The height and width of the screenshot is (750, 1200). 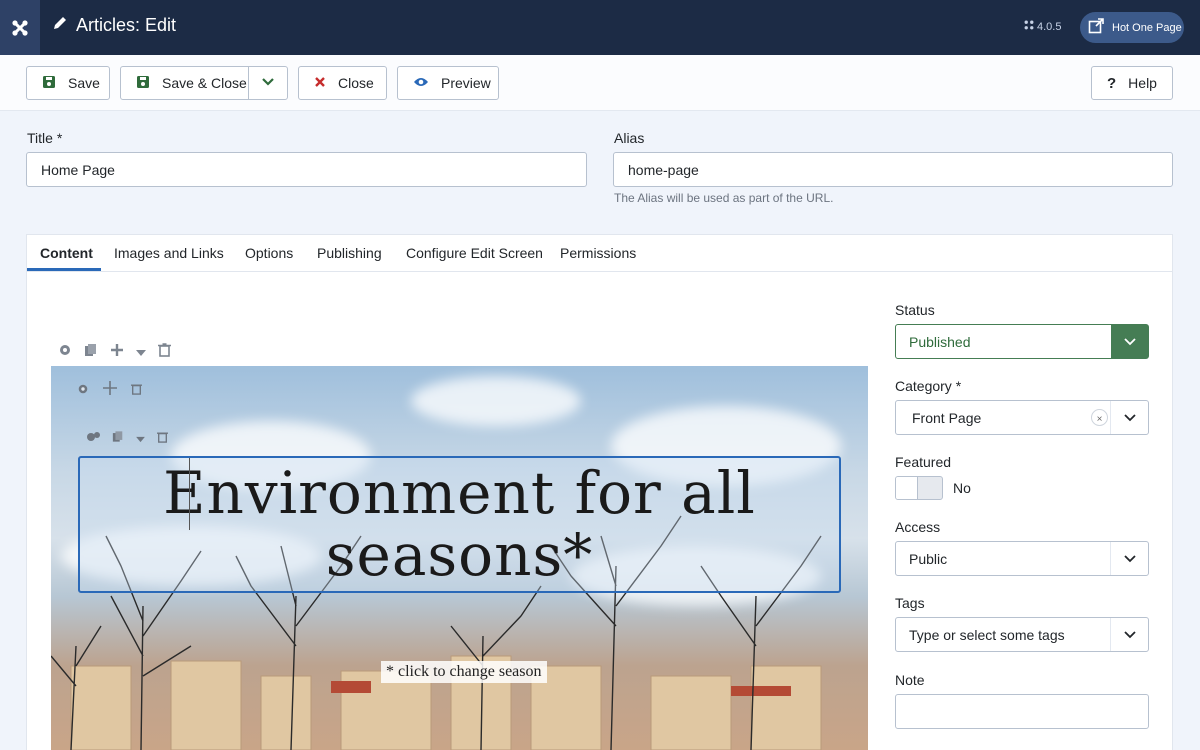 I want to click on hero-headline-line-2: seasons*, so click(x=459, y=555).